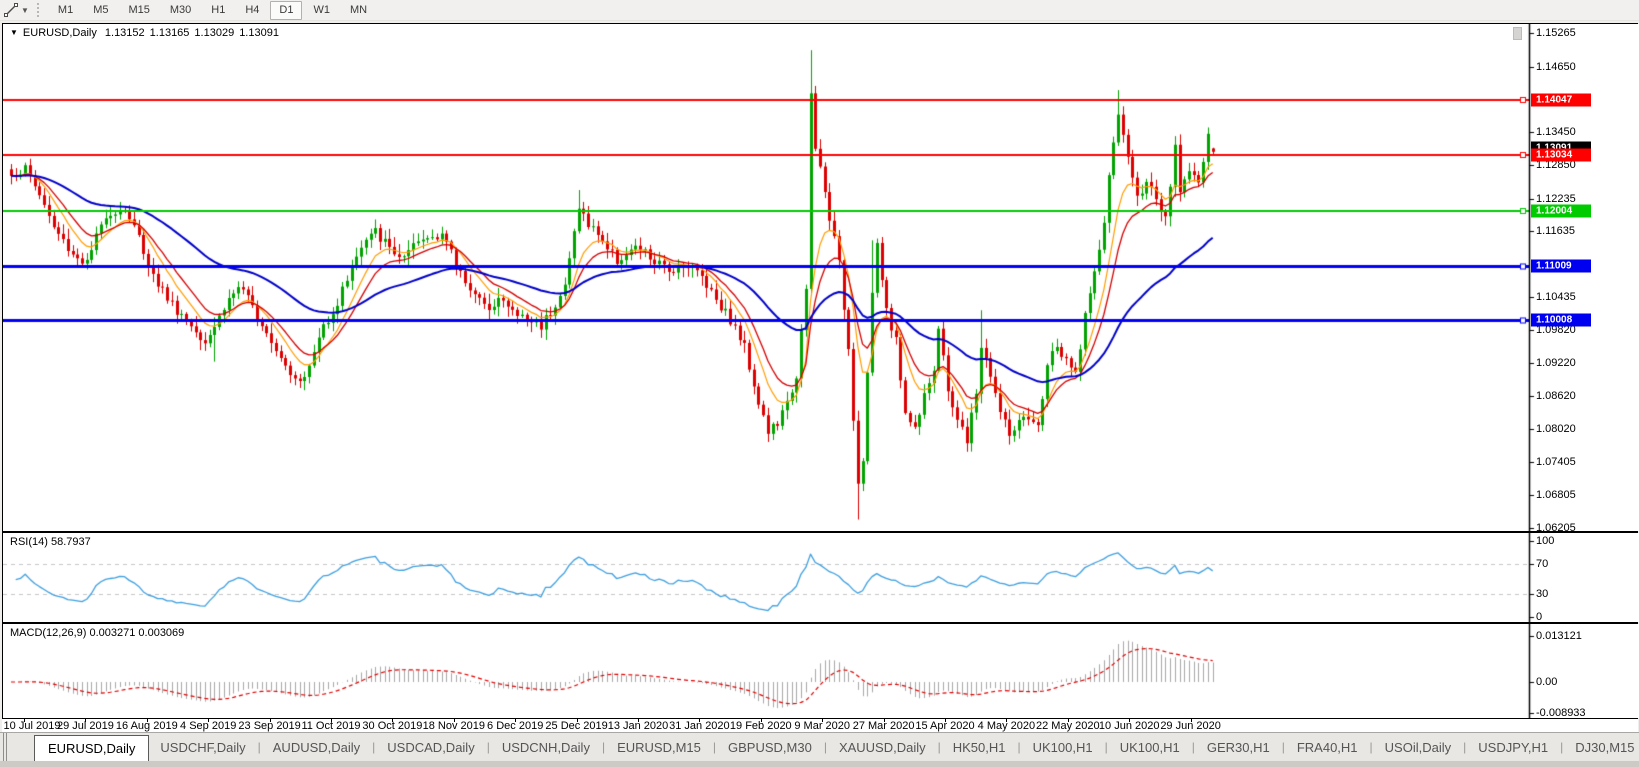  What do you see at coordinates (515, 726) in the screenshot?
I see `date-label: 6 Dec 2019` at bounding box center [515, 726].